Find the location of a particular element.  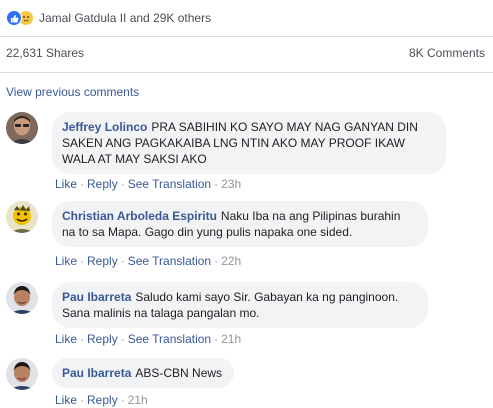

comment-actions: Like · Reply · See Translation · 22h is located at coordinates (148, 261).